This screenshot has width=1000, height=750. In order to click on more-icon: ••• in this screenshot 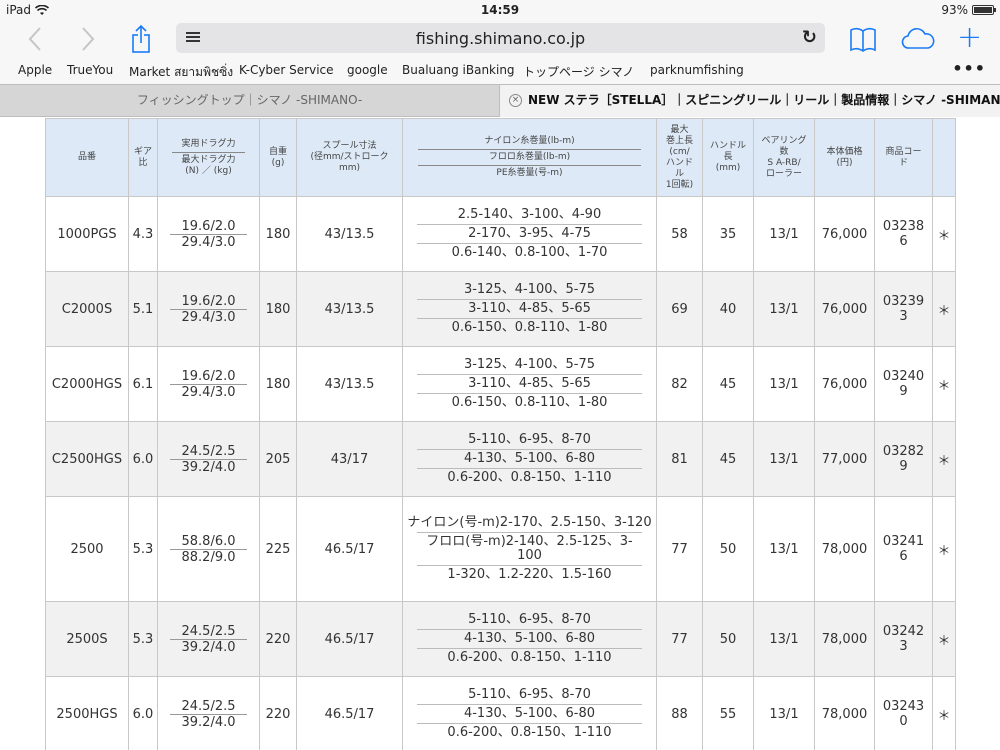, I will do `click(969, 68)`.